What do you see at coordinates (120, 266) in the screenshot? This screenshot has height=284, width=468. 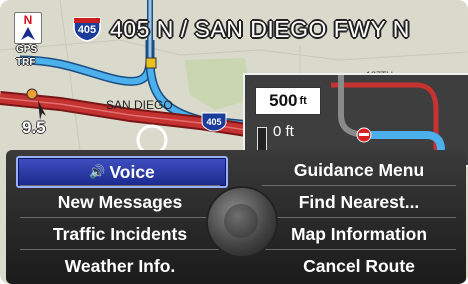 I see `menu-item-weather-info: Weather Info.` at bounding box center [120, 266].